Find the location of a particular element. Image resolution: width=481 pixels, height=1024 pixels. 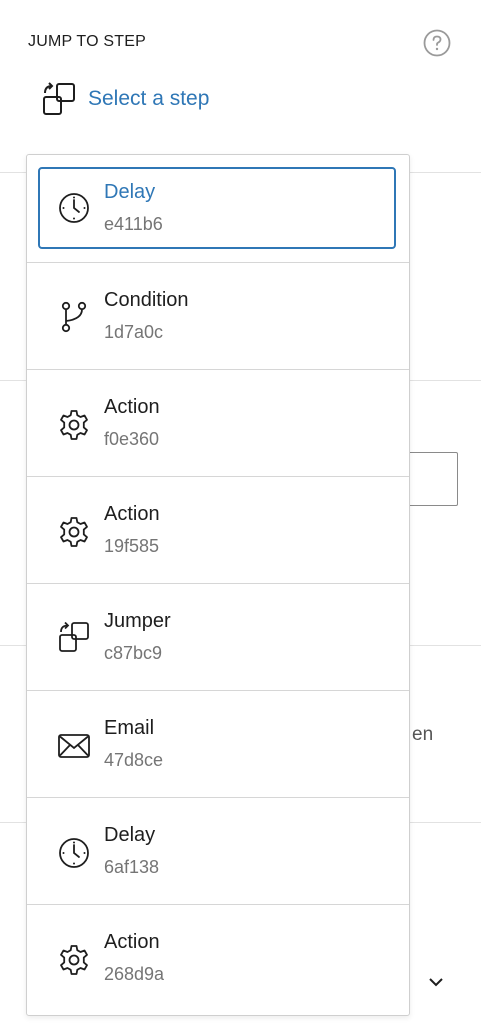

step-option-id: e411b6 is located at coordinates (133, 224).